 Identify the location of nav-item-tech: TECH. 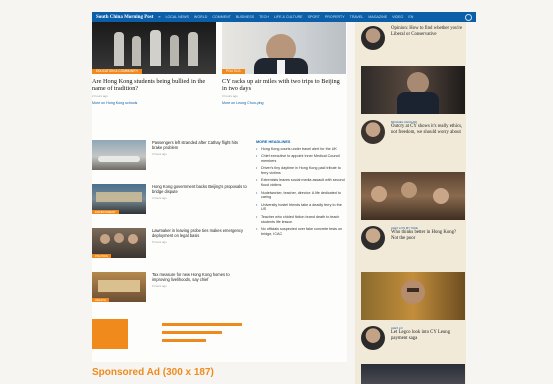
(264, 17).